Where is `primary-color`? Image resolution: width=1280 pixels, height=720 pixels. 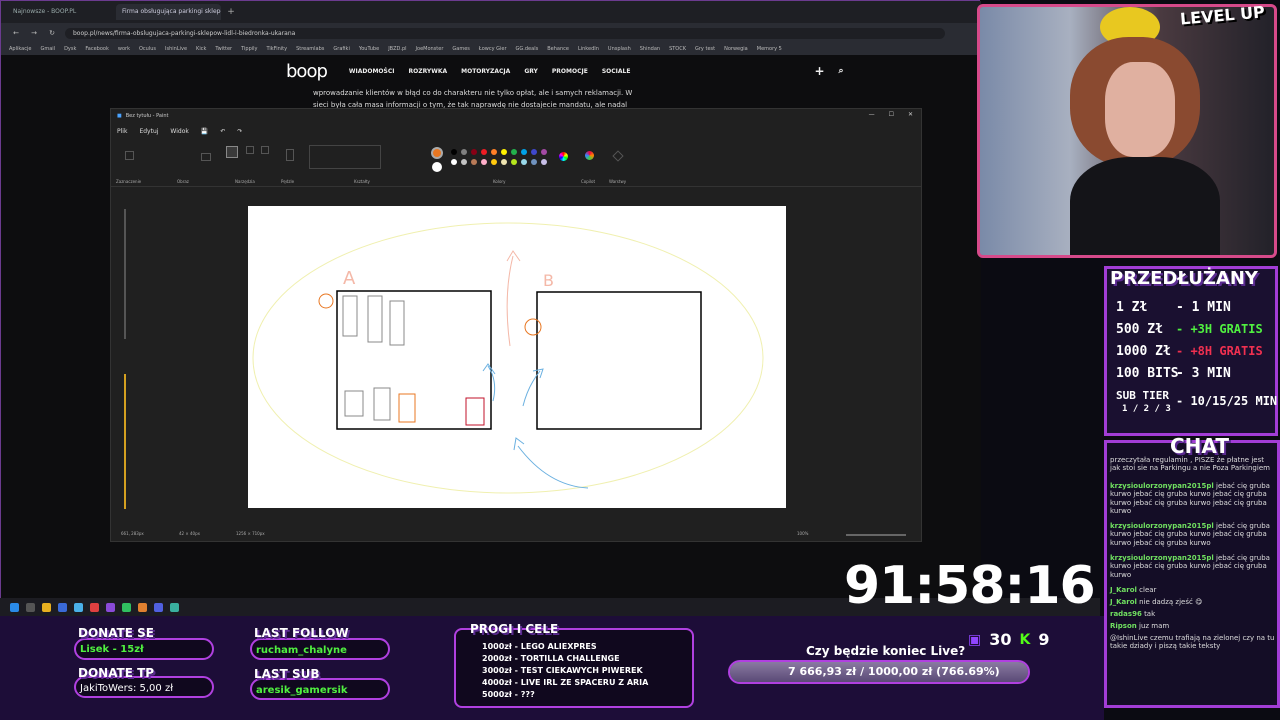 primary-color is located at coordinates (437, 153).